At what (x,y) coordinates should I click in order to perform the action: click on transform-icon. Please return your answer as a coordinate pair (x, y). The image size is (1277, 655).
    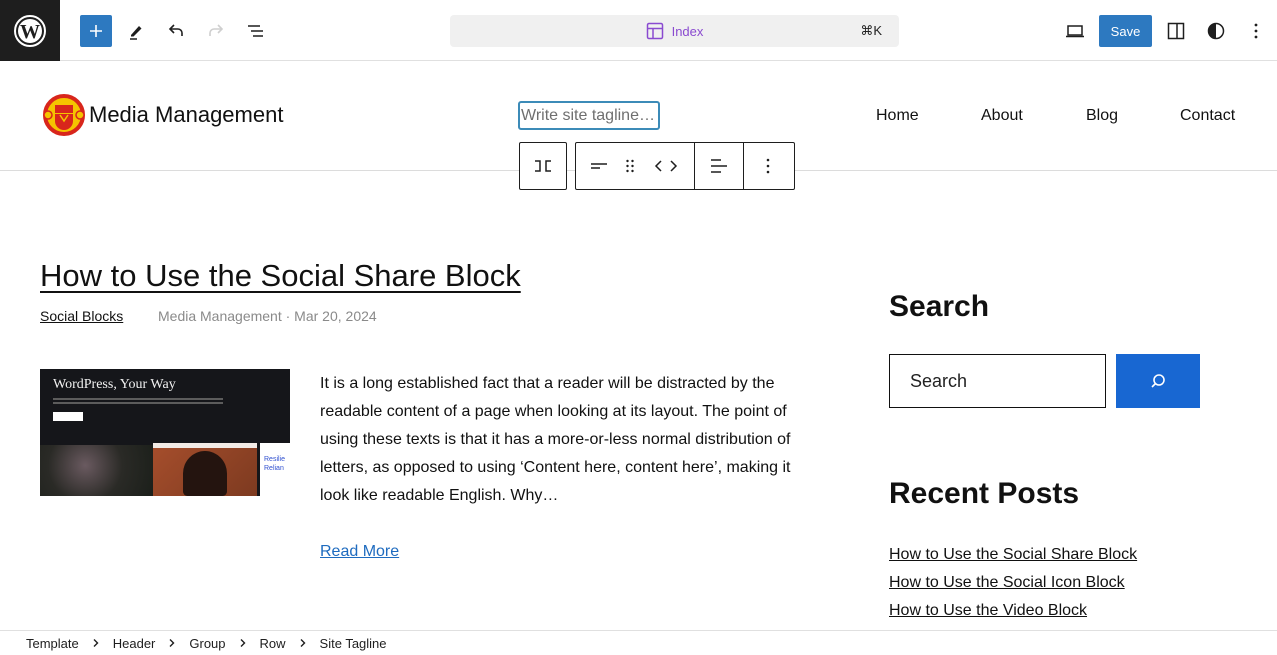
    Looking at the image, I should click on (543, 166).